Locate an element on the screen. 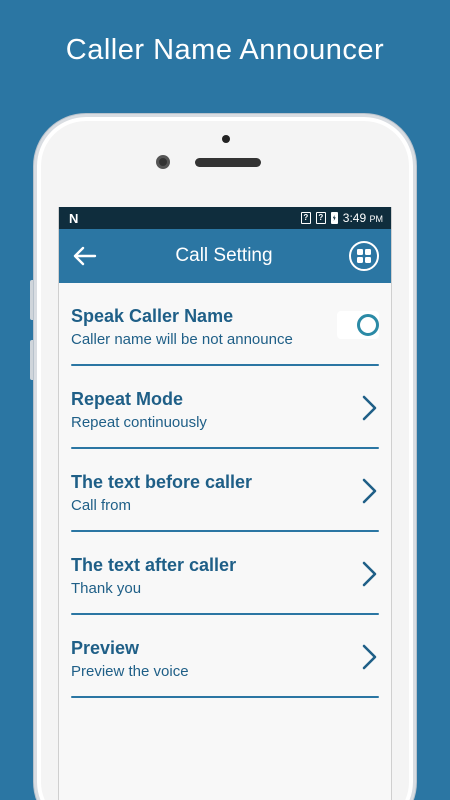 This screenshot has height=800, width=450. status-bar: N ? ? 3:49 PM is located at coordinates (225, 218).